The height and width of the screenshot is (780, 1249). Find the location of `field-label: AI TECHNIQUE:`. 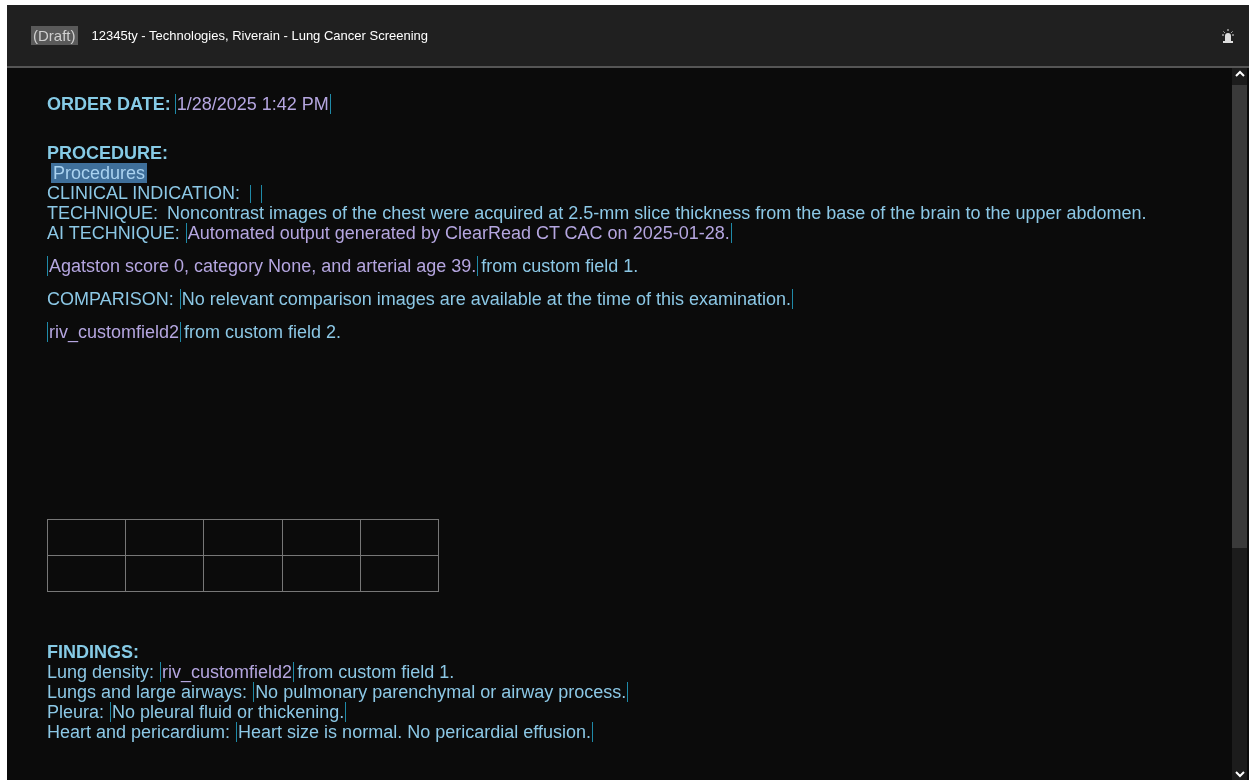

field-label: AI TECHNIQUE: is located at coordinates (113, 233).